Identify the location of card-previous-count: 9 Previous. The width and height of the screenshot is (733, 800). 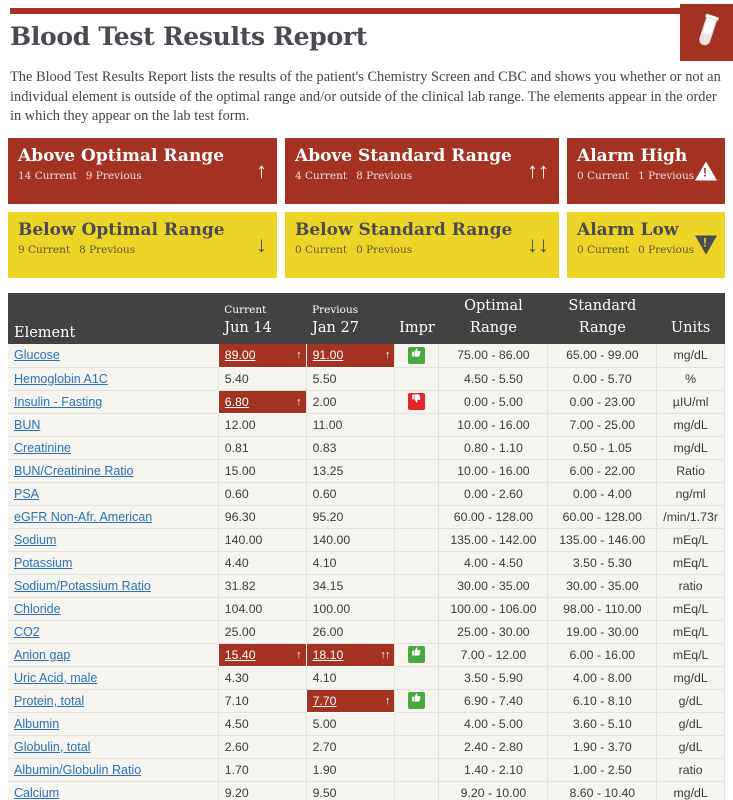
(113, 176).